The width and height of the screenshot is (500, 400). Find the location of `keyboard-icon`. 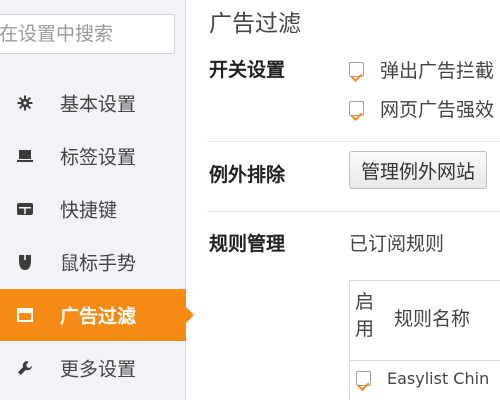

keyboard-icon is located at coordinates (25, 209).